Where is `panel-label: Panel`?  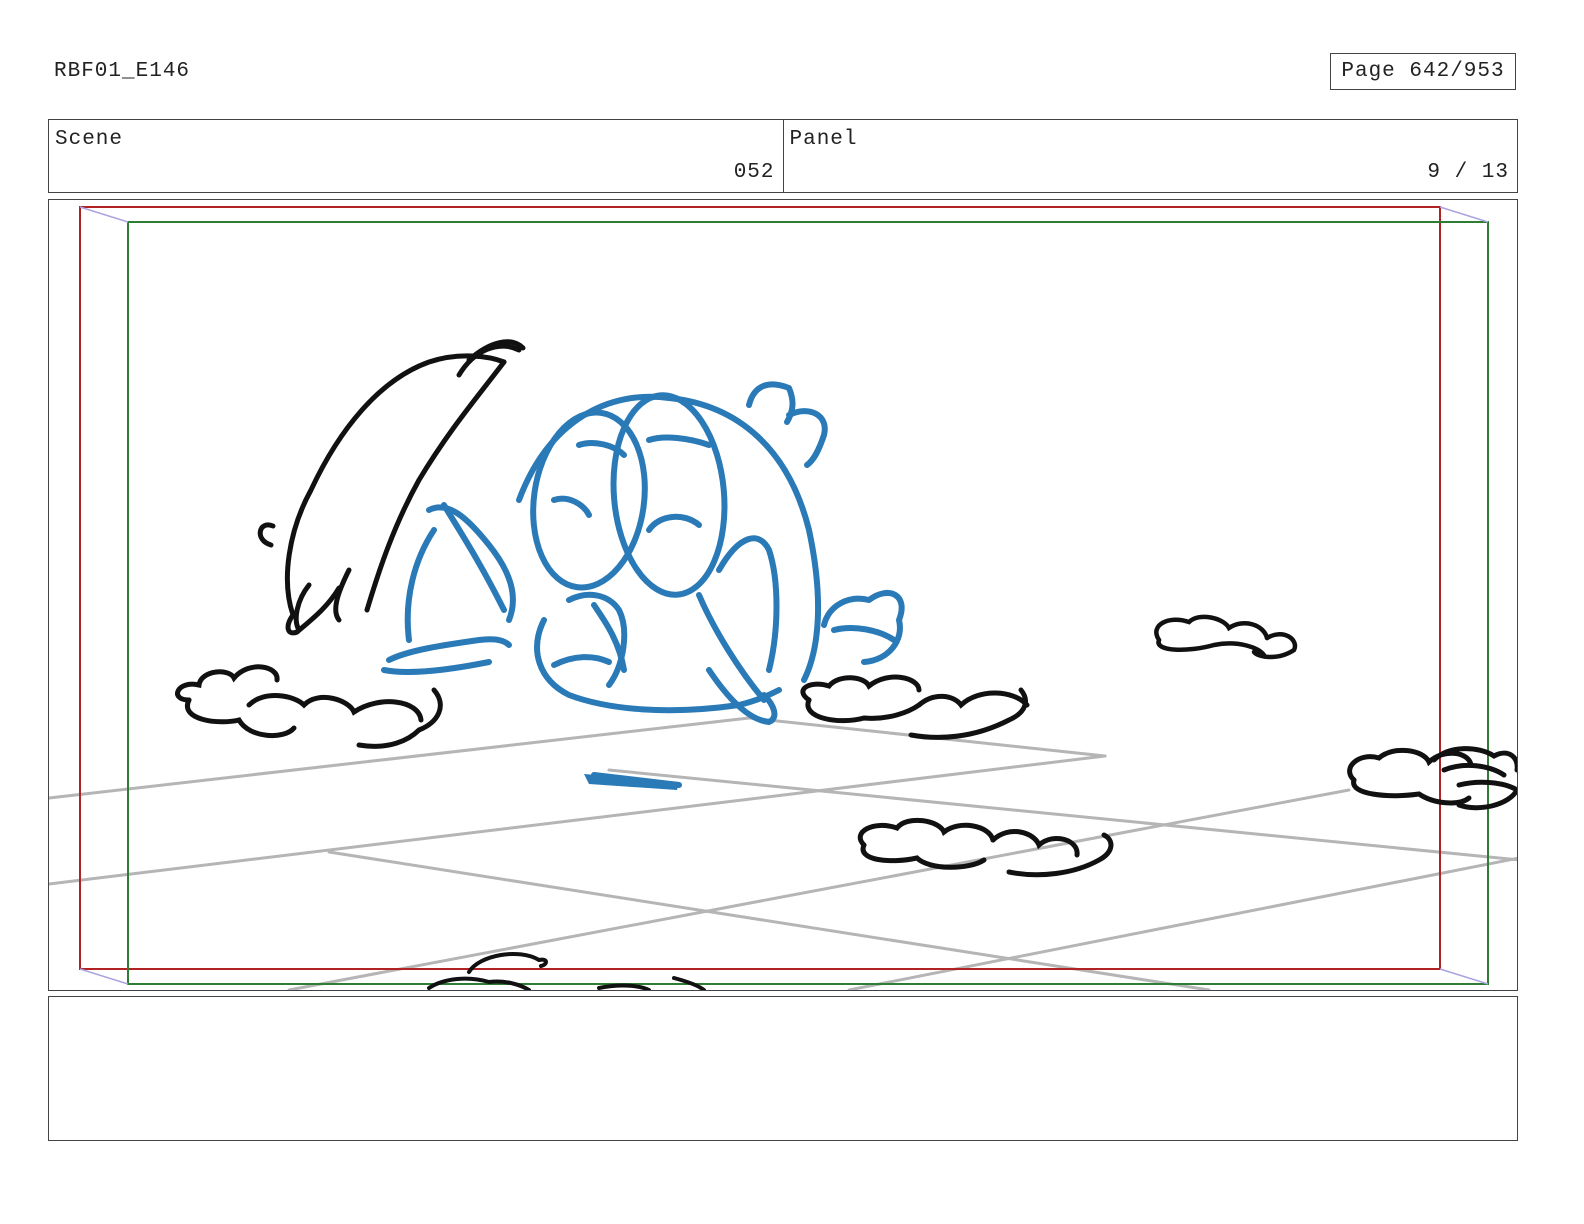
panel-label: Panel is located at coordinates (823, 139).